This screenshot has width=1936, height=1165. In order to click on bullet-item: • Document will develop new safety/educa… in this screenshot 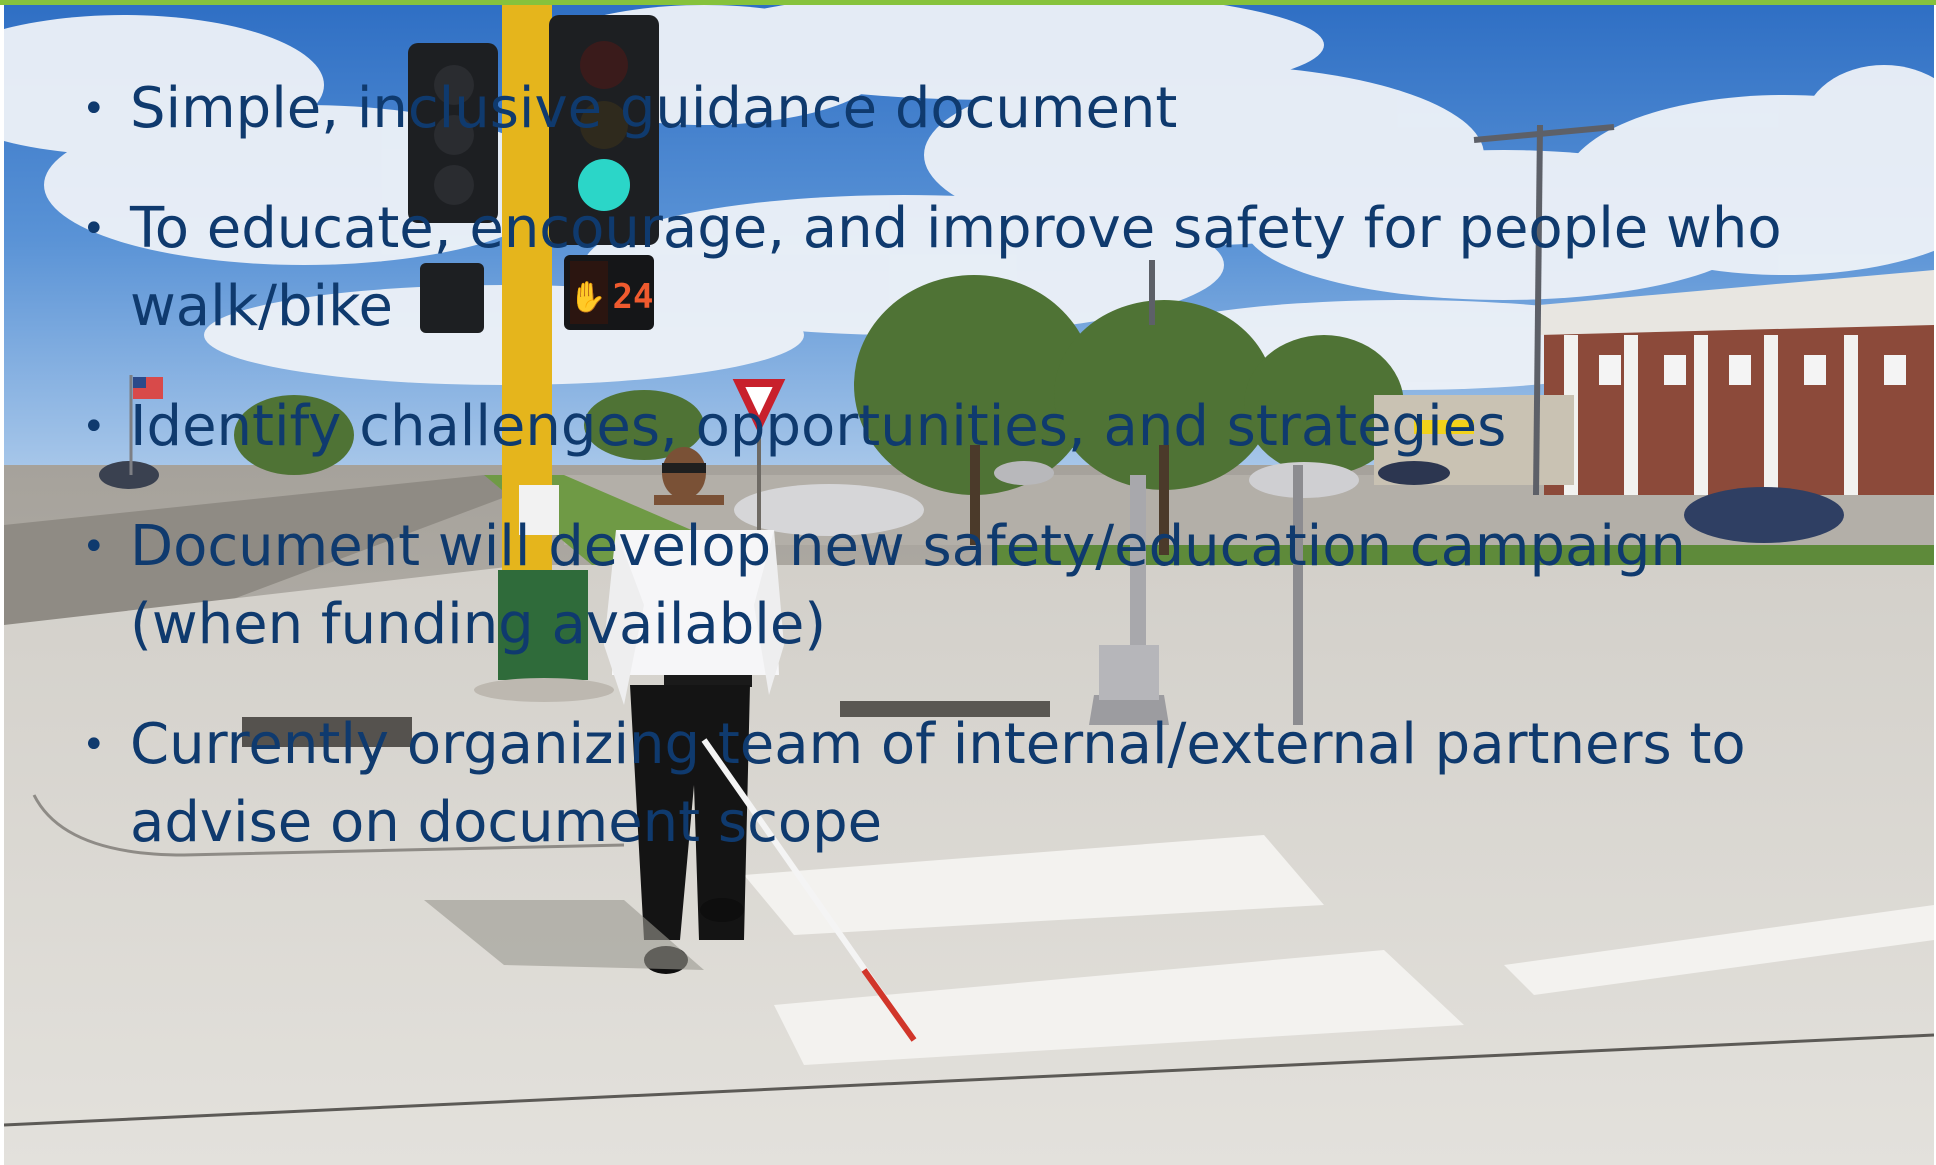, I will do `click(970, 586)`.